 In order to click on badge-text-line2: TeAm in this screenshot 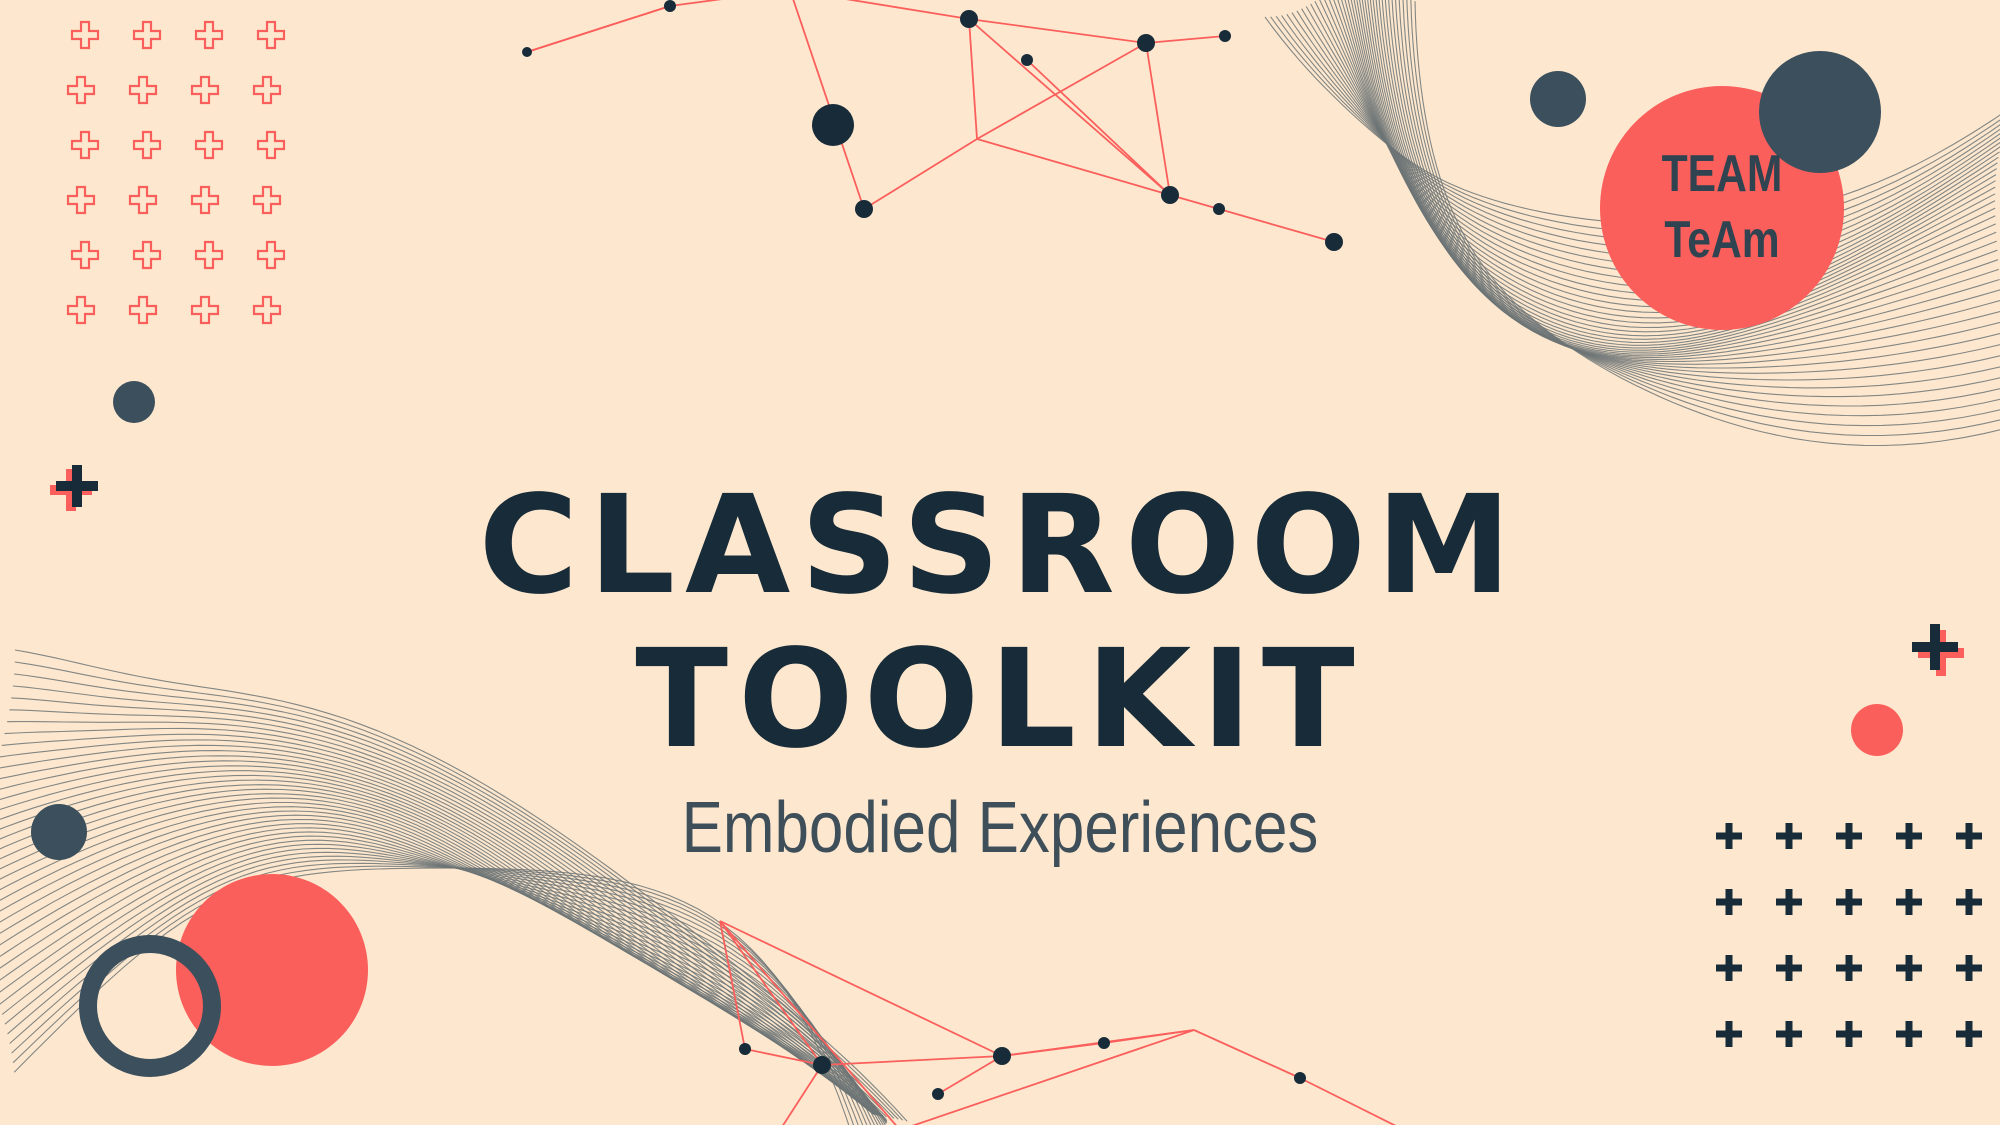, I will do `click(1722, 240)`.